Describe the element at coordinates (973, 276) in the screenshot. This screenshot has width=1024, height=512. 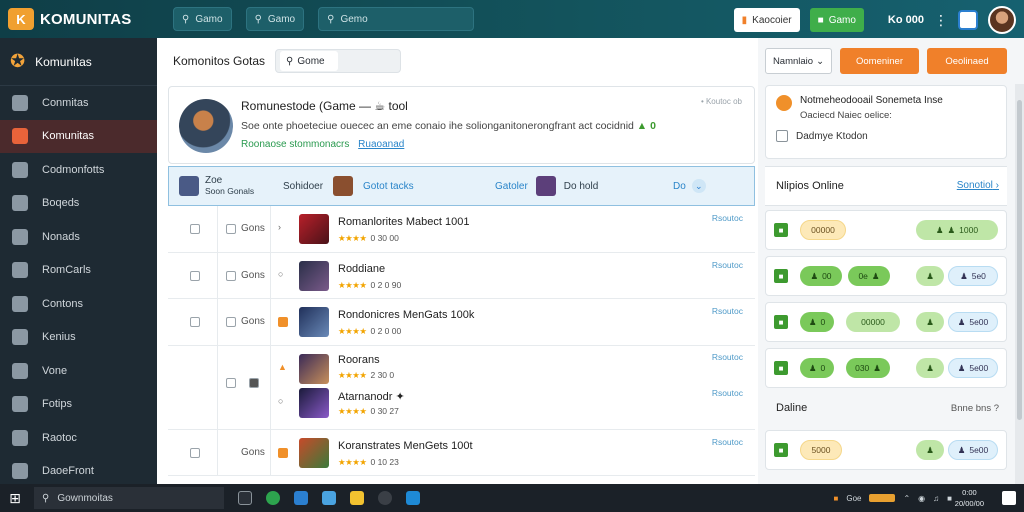
I see `stat-pill: ♟ 5e0` at that location.